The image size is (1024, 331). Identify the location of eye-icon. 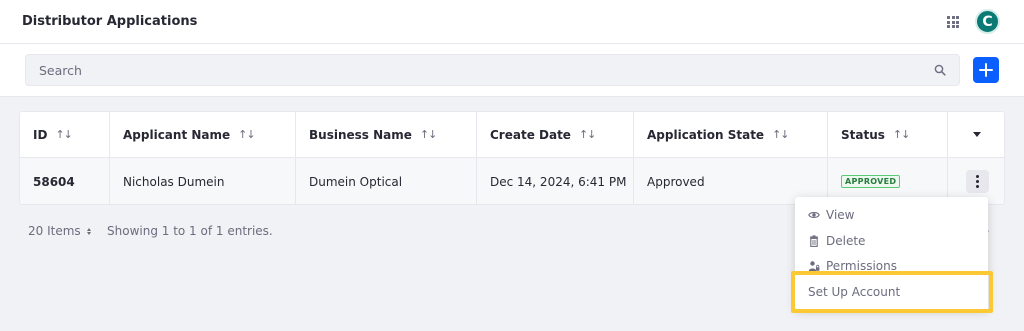
(814, 214).